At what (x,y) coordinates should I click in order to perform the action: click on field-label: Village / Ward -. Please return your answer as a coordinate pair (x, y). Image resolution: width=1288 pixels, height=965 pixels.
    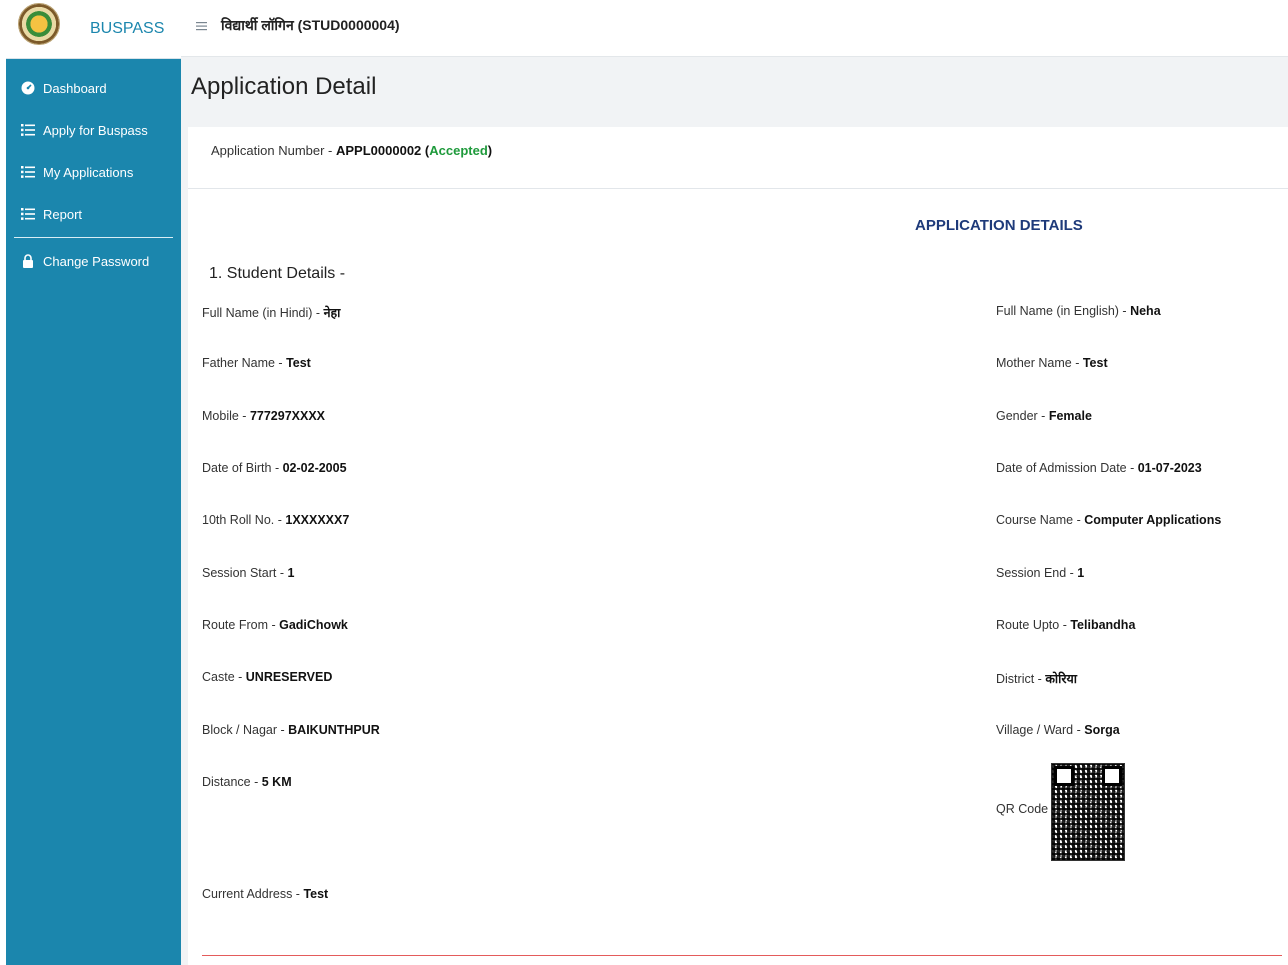
    Looking at the image, I should click on (1040, 730).